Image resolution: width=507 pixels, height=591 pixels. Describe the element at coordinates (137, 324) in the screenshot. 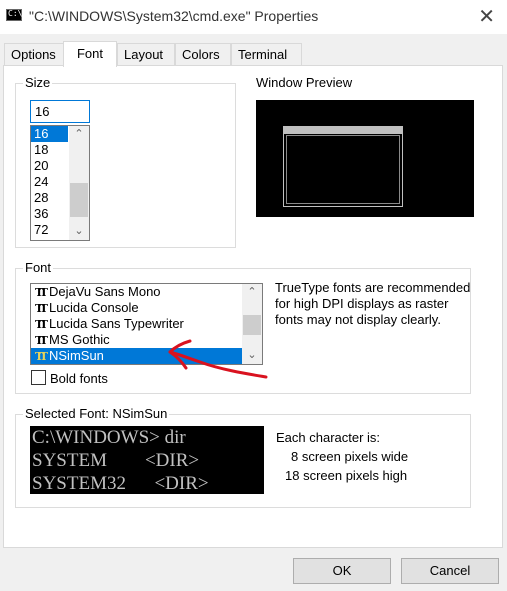

I see `font-option: TT Lucida Sans Typewriter` at that location.